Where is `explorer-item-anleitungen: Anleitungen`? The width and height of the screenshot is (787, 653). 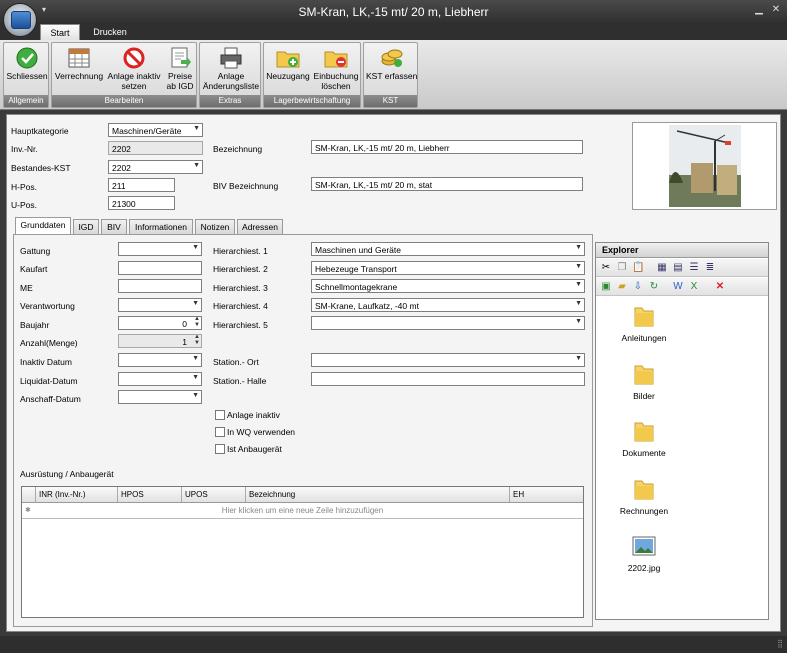
explorer-item-anleitungen: Anleitungen is located at coordinates (644, 324).